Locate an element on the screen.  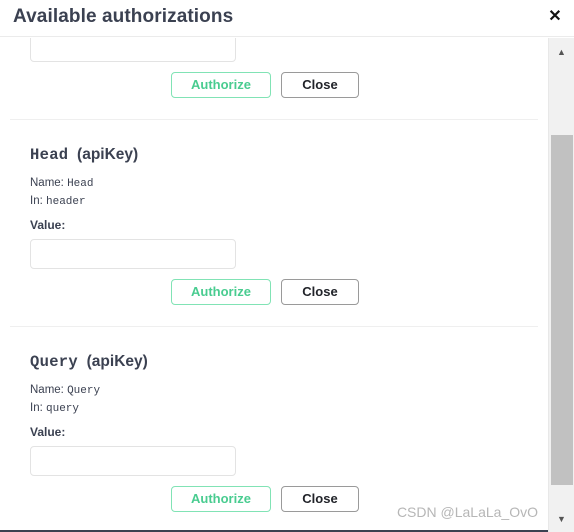
scroll-down-arrow-icon: ▼ is located at coordinates (561, 519).